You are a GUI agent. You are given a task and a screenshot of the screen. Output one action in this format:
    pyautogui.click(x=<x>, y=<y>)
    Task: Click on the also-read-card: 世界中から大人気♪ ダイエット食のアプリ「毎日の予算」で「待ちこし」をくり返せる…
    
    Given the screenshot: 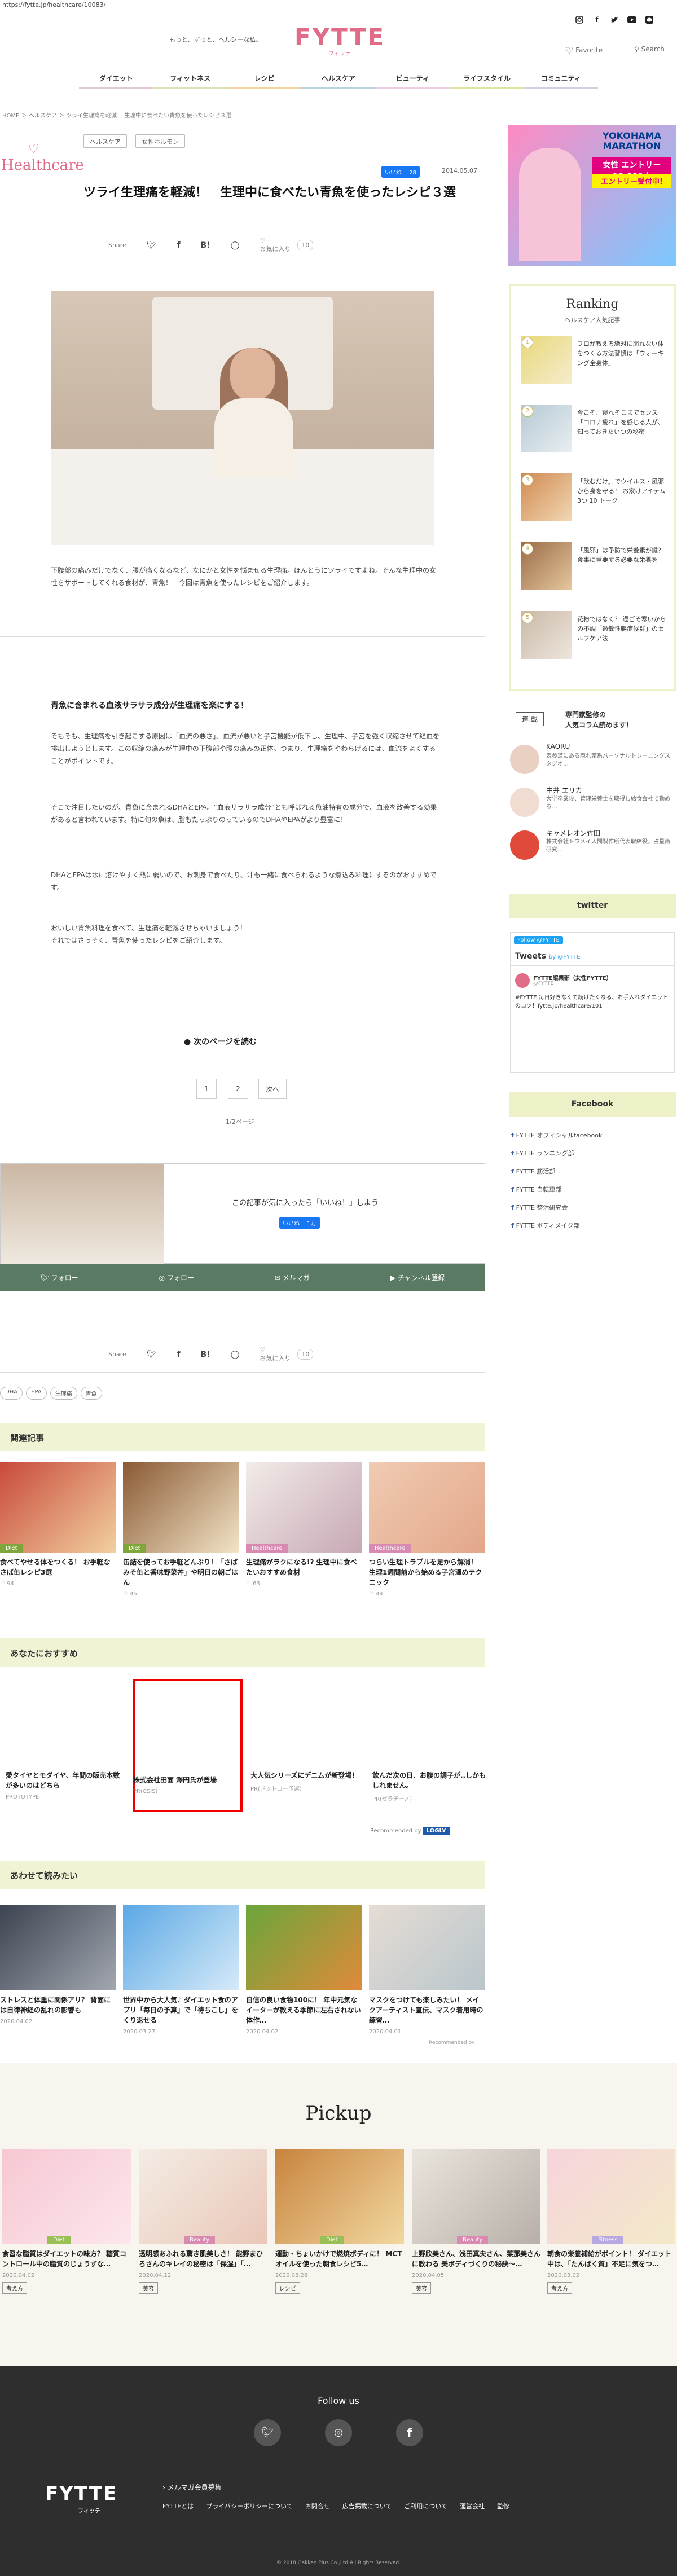 What is the action you would take?
    pyautogui.click(x=181, y=1970)
    